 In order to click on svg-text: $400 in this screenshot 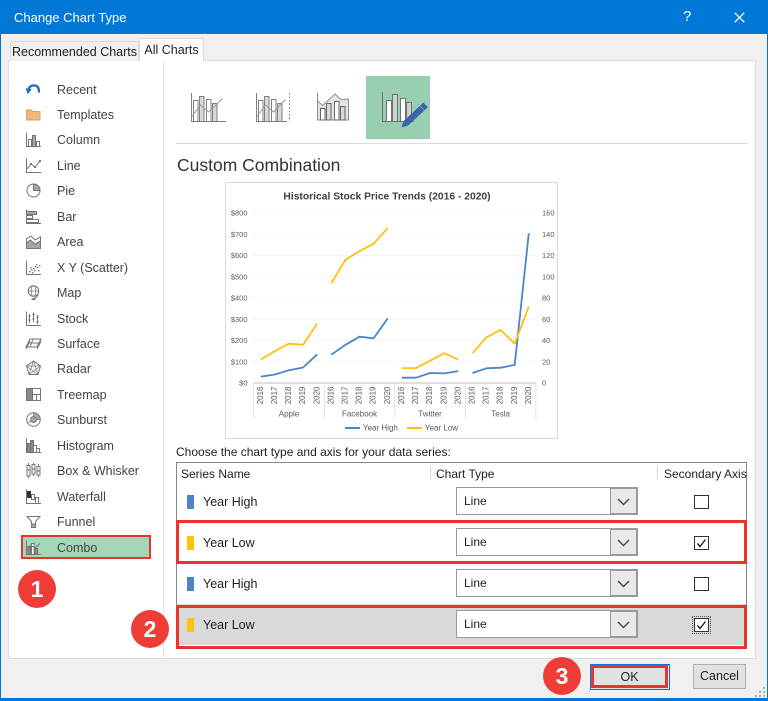, I will do `click(239, 298)`.